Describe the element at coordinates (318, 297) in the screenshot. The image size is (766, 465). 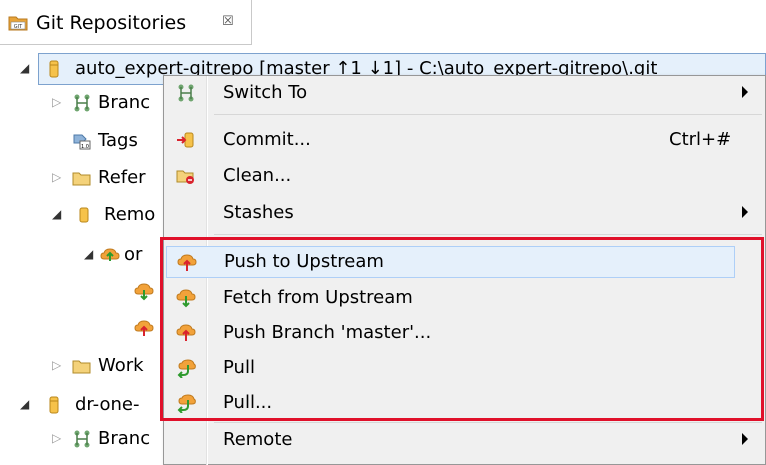
I see `menu-item-label: Fetch from Upstream` at that location.